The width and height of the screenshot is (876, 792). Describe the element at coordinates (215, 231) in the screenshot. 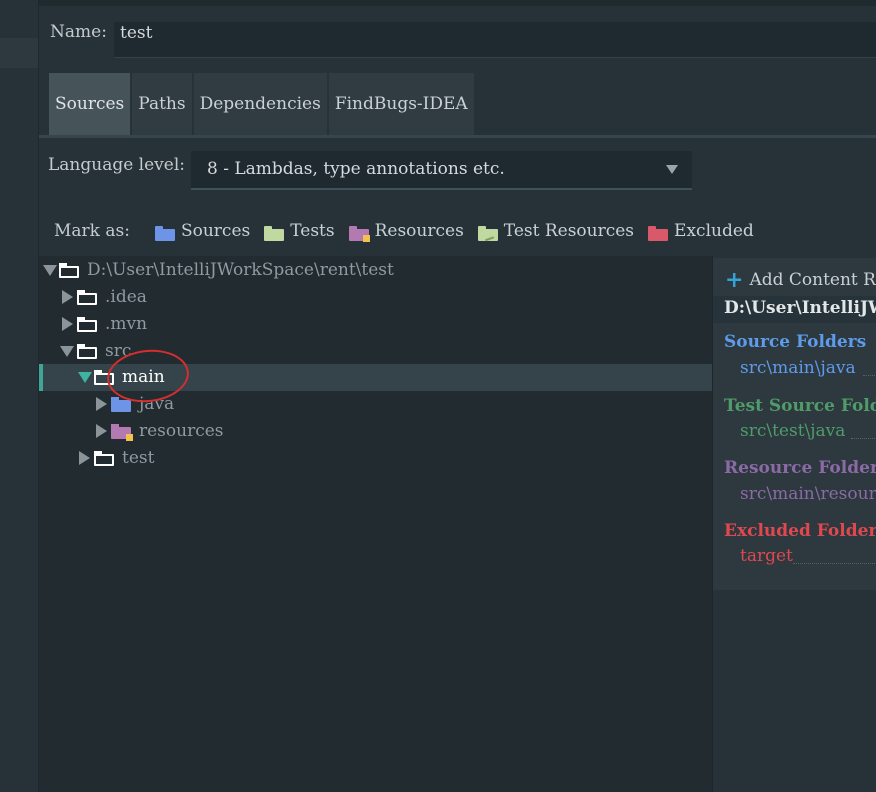

I see `mark-sources-label: Sources` at that location.